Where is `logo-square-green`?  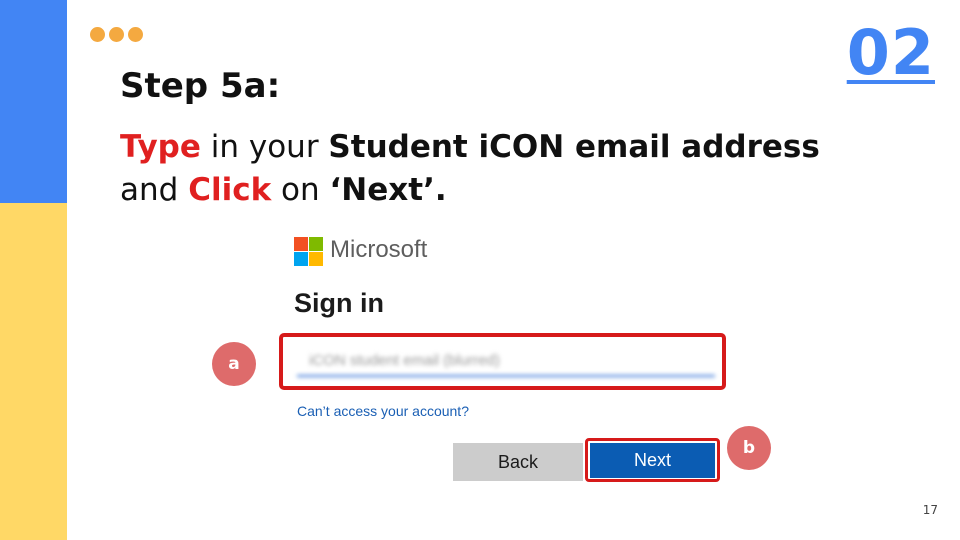 logo-square-green is located at coordinates (316, 244).